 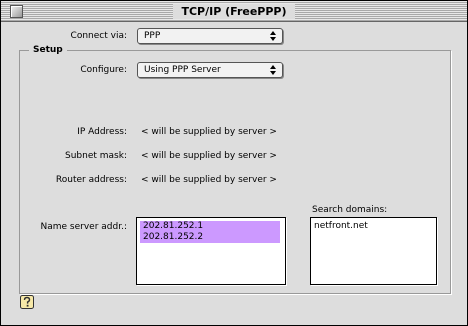 I want to click on search-domains-list: netfront.net, so click(x=373, y=251).